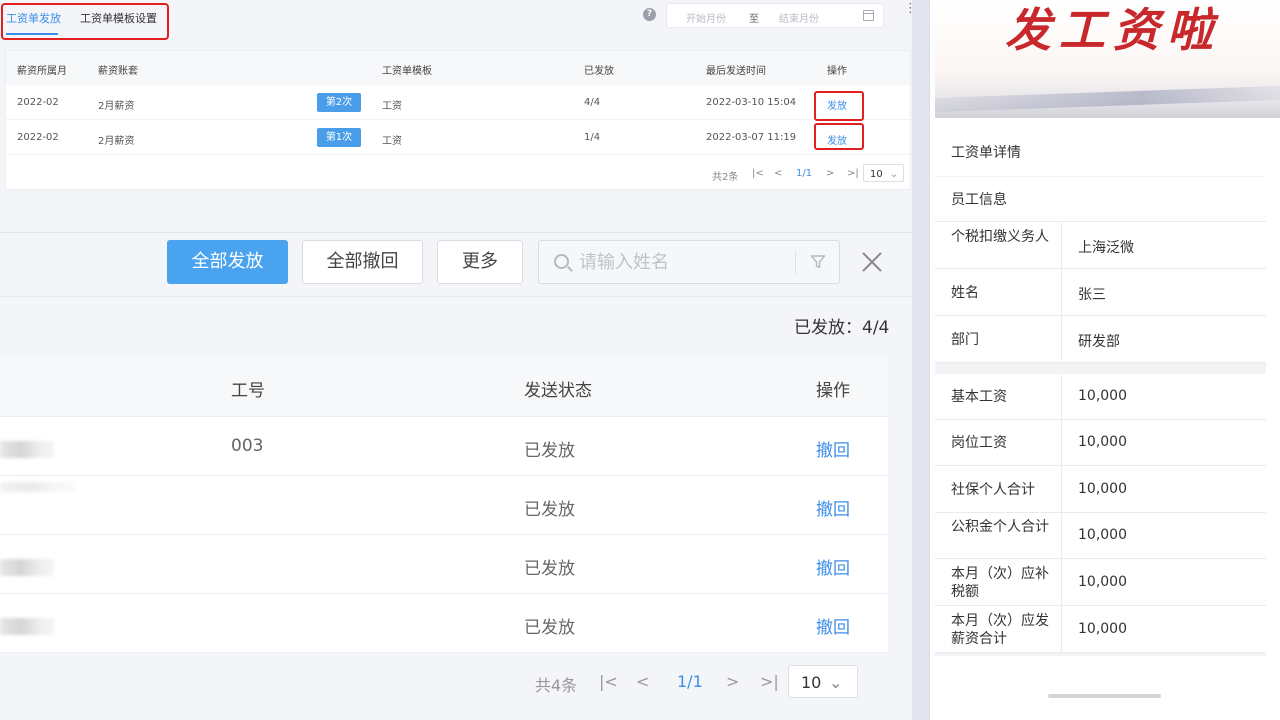  I want to click on salary-label: 本月（次）应补税额, so click(1000, 583).